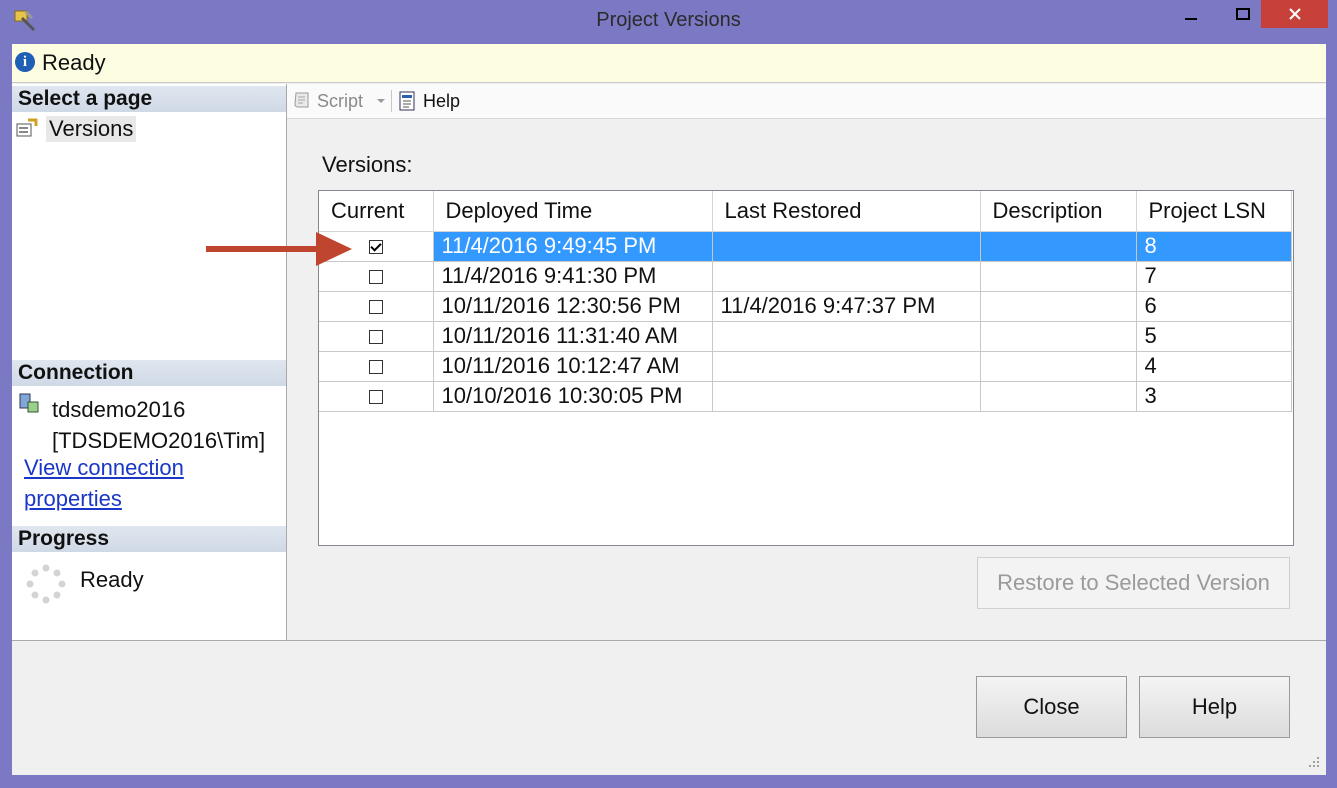 The height and width of the screenshot is (788, 1337). What do you see at coordinates (573, 336) in the screenshot?
I see `deployed-time-cell: 10/11/2016 11:31:40 AM` at bounding box center [573, 336].